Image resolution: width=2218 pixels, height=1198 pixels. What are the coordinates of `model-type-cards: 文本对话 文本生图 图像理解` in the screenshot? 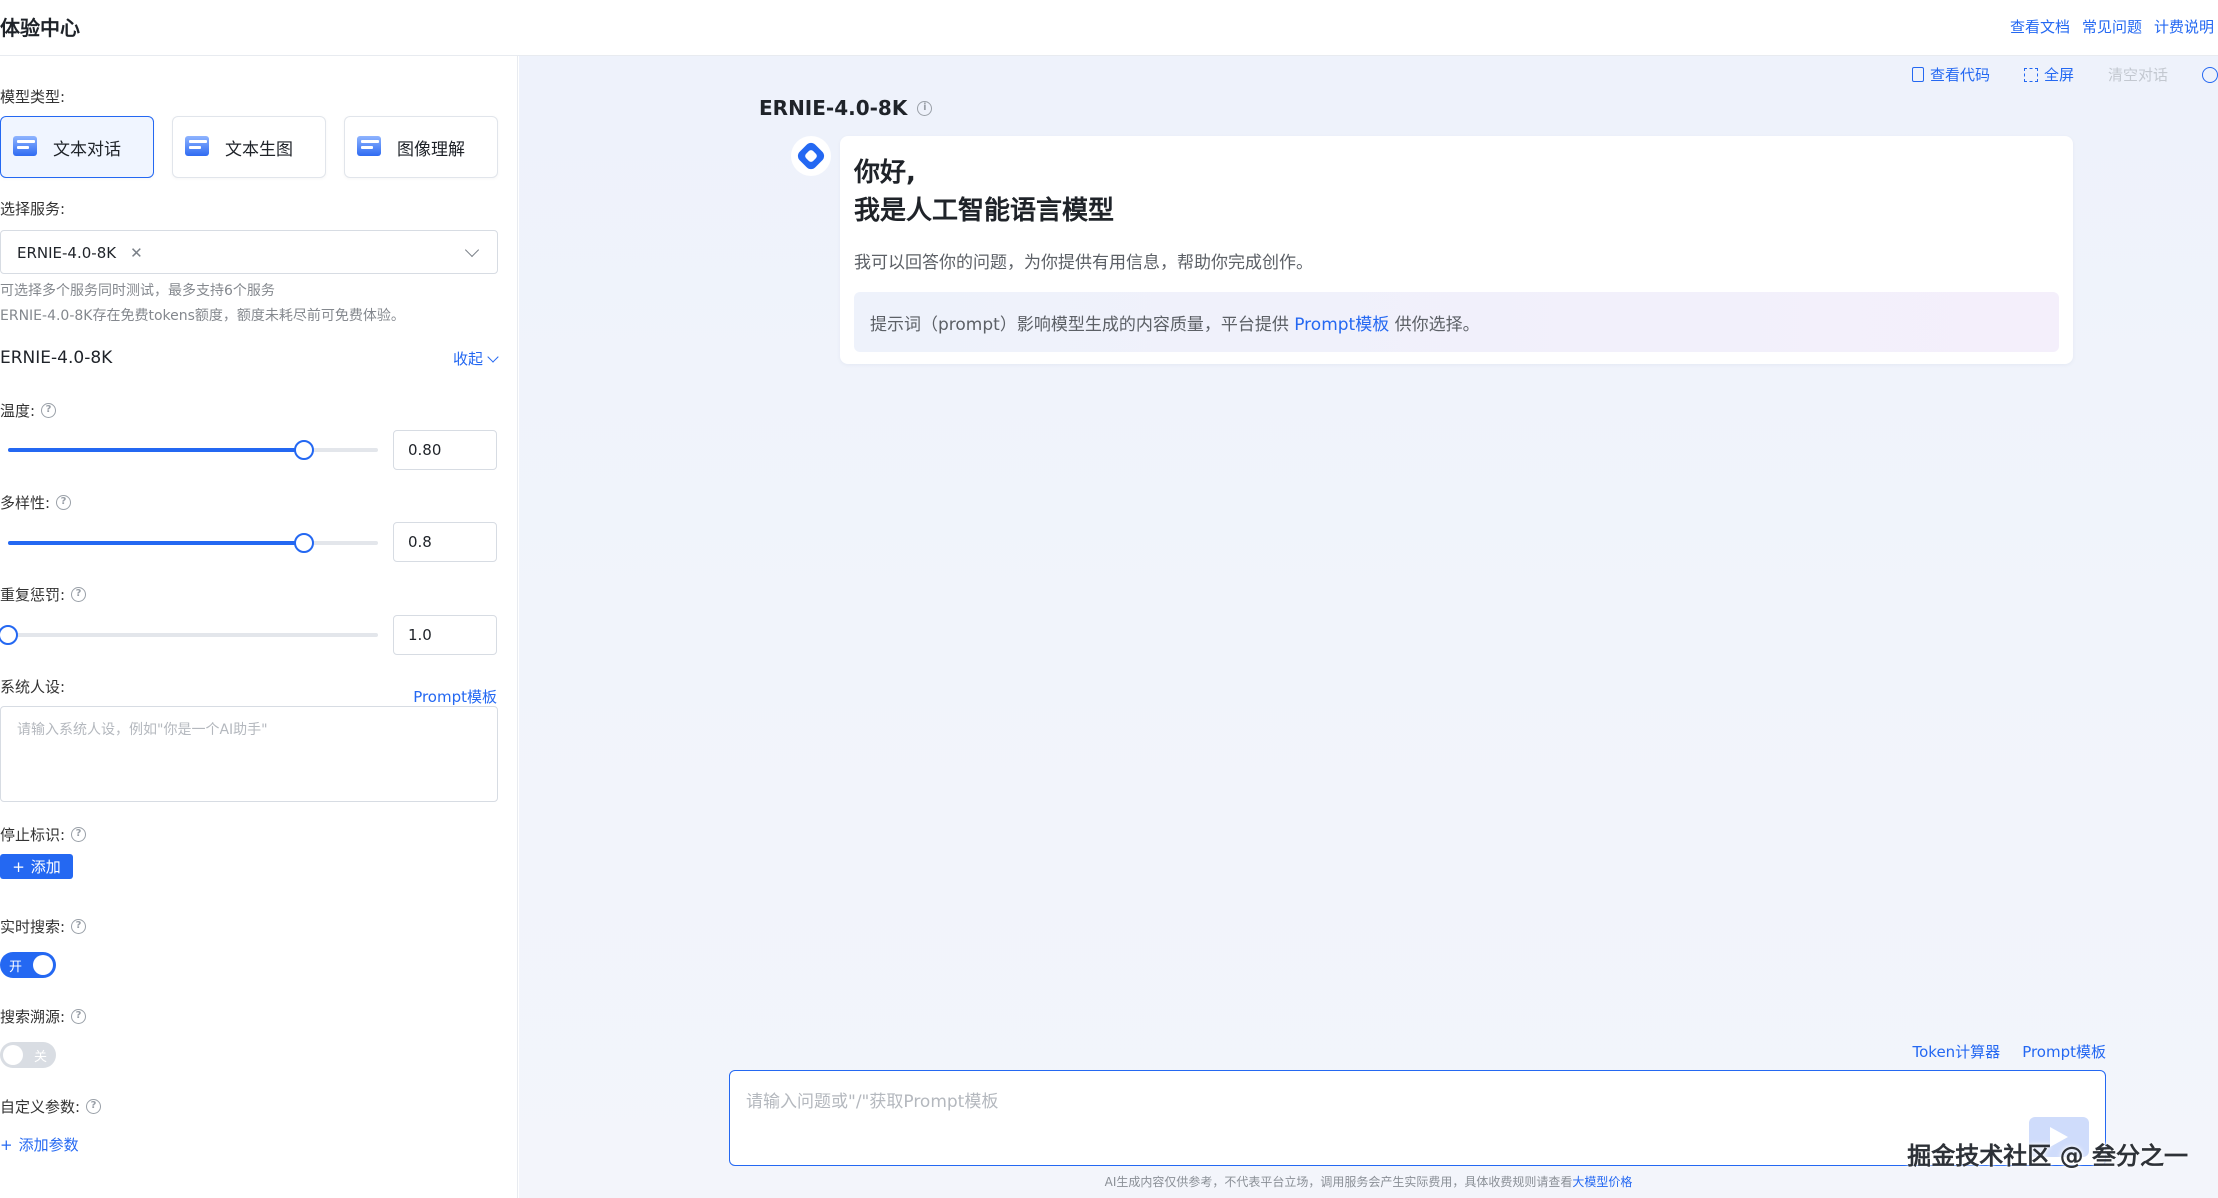 It's located at (249, 147).